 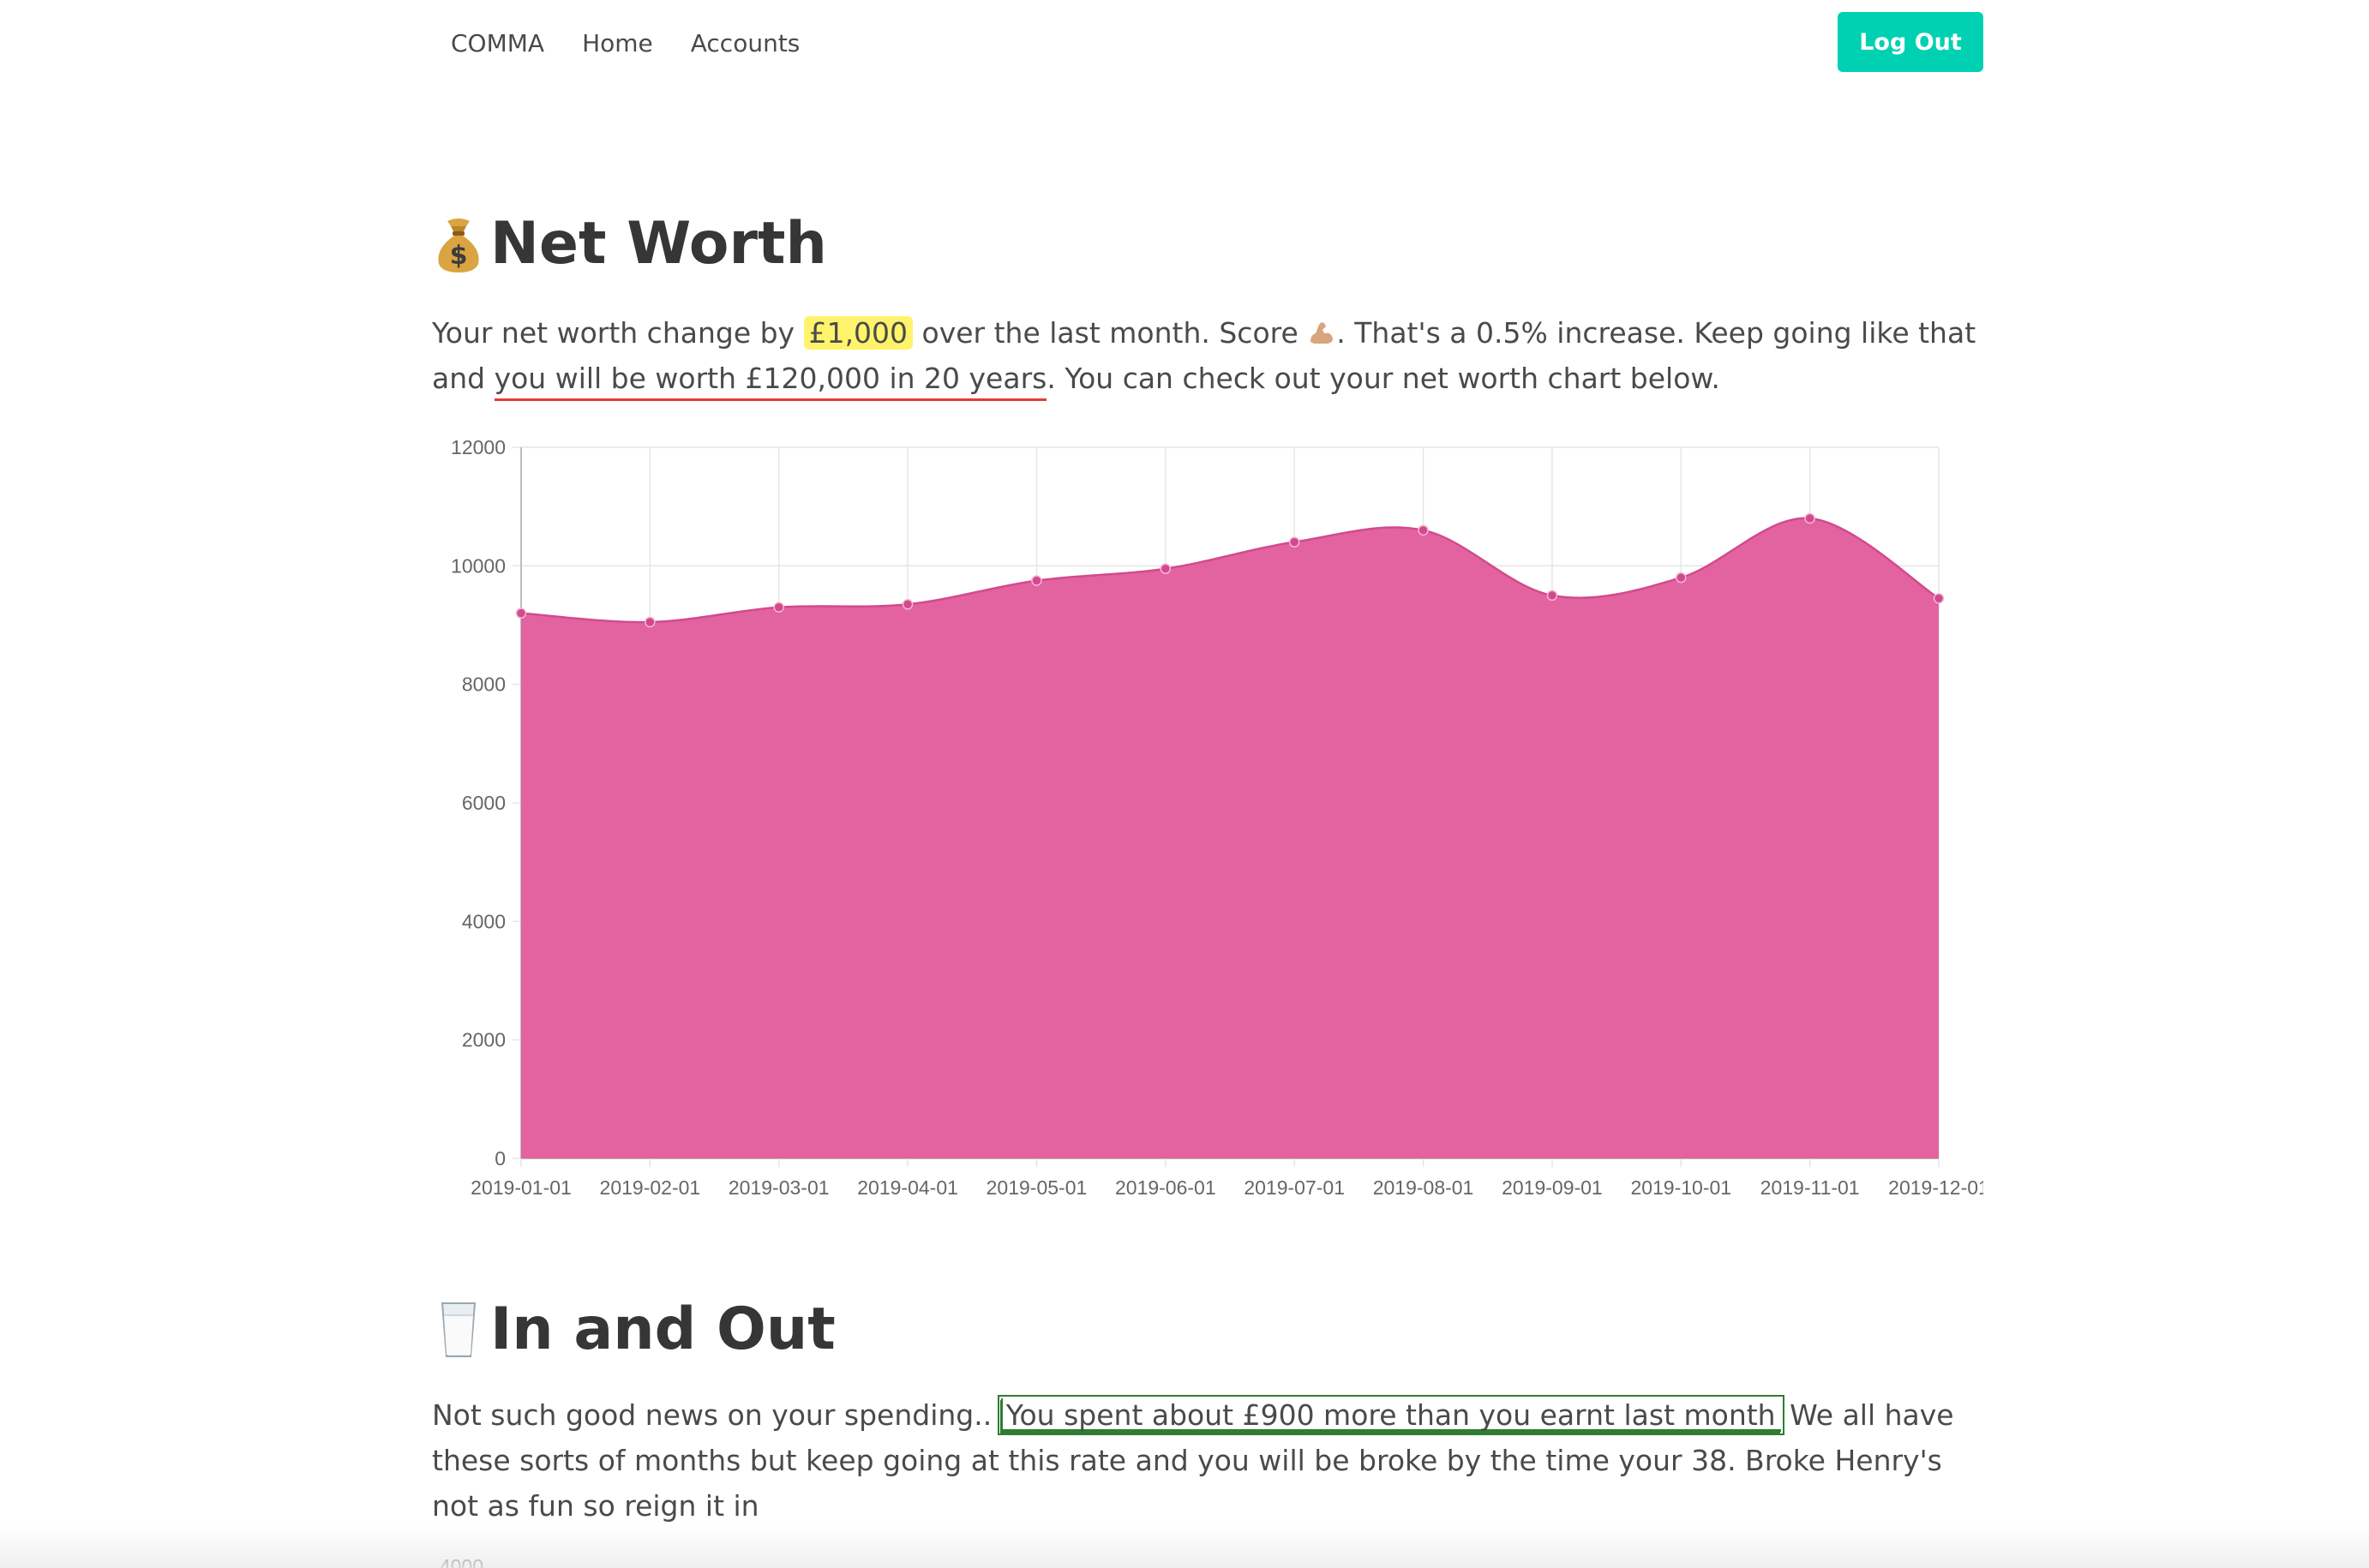 I want to click on x-tick-label: 2019-09-01, so click(x=1552, y=1187).